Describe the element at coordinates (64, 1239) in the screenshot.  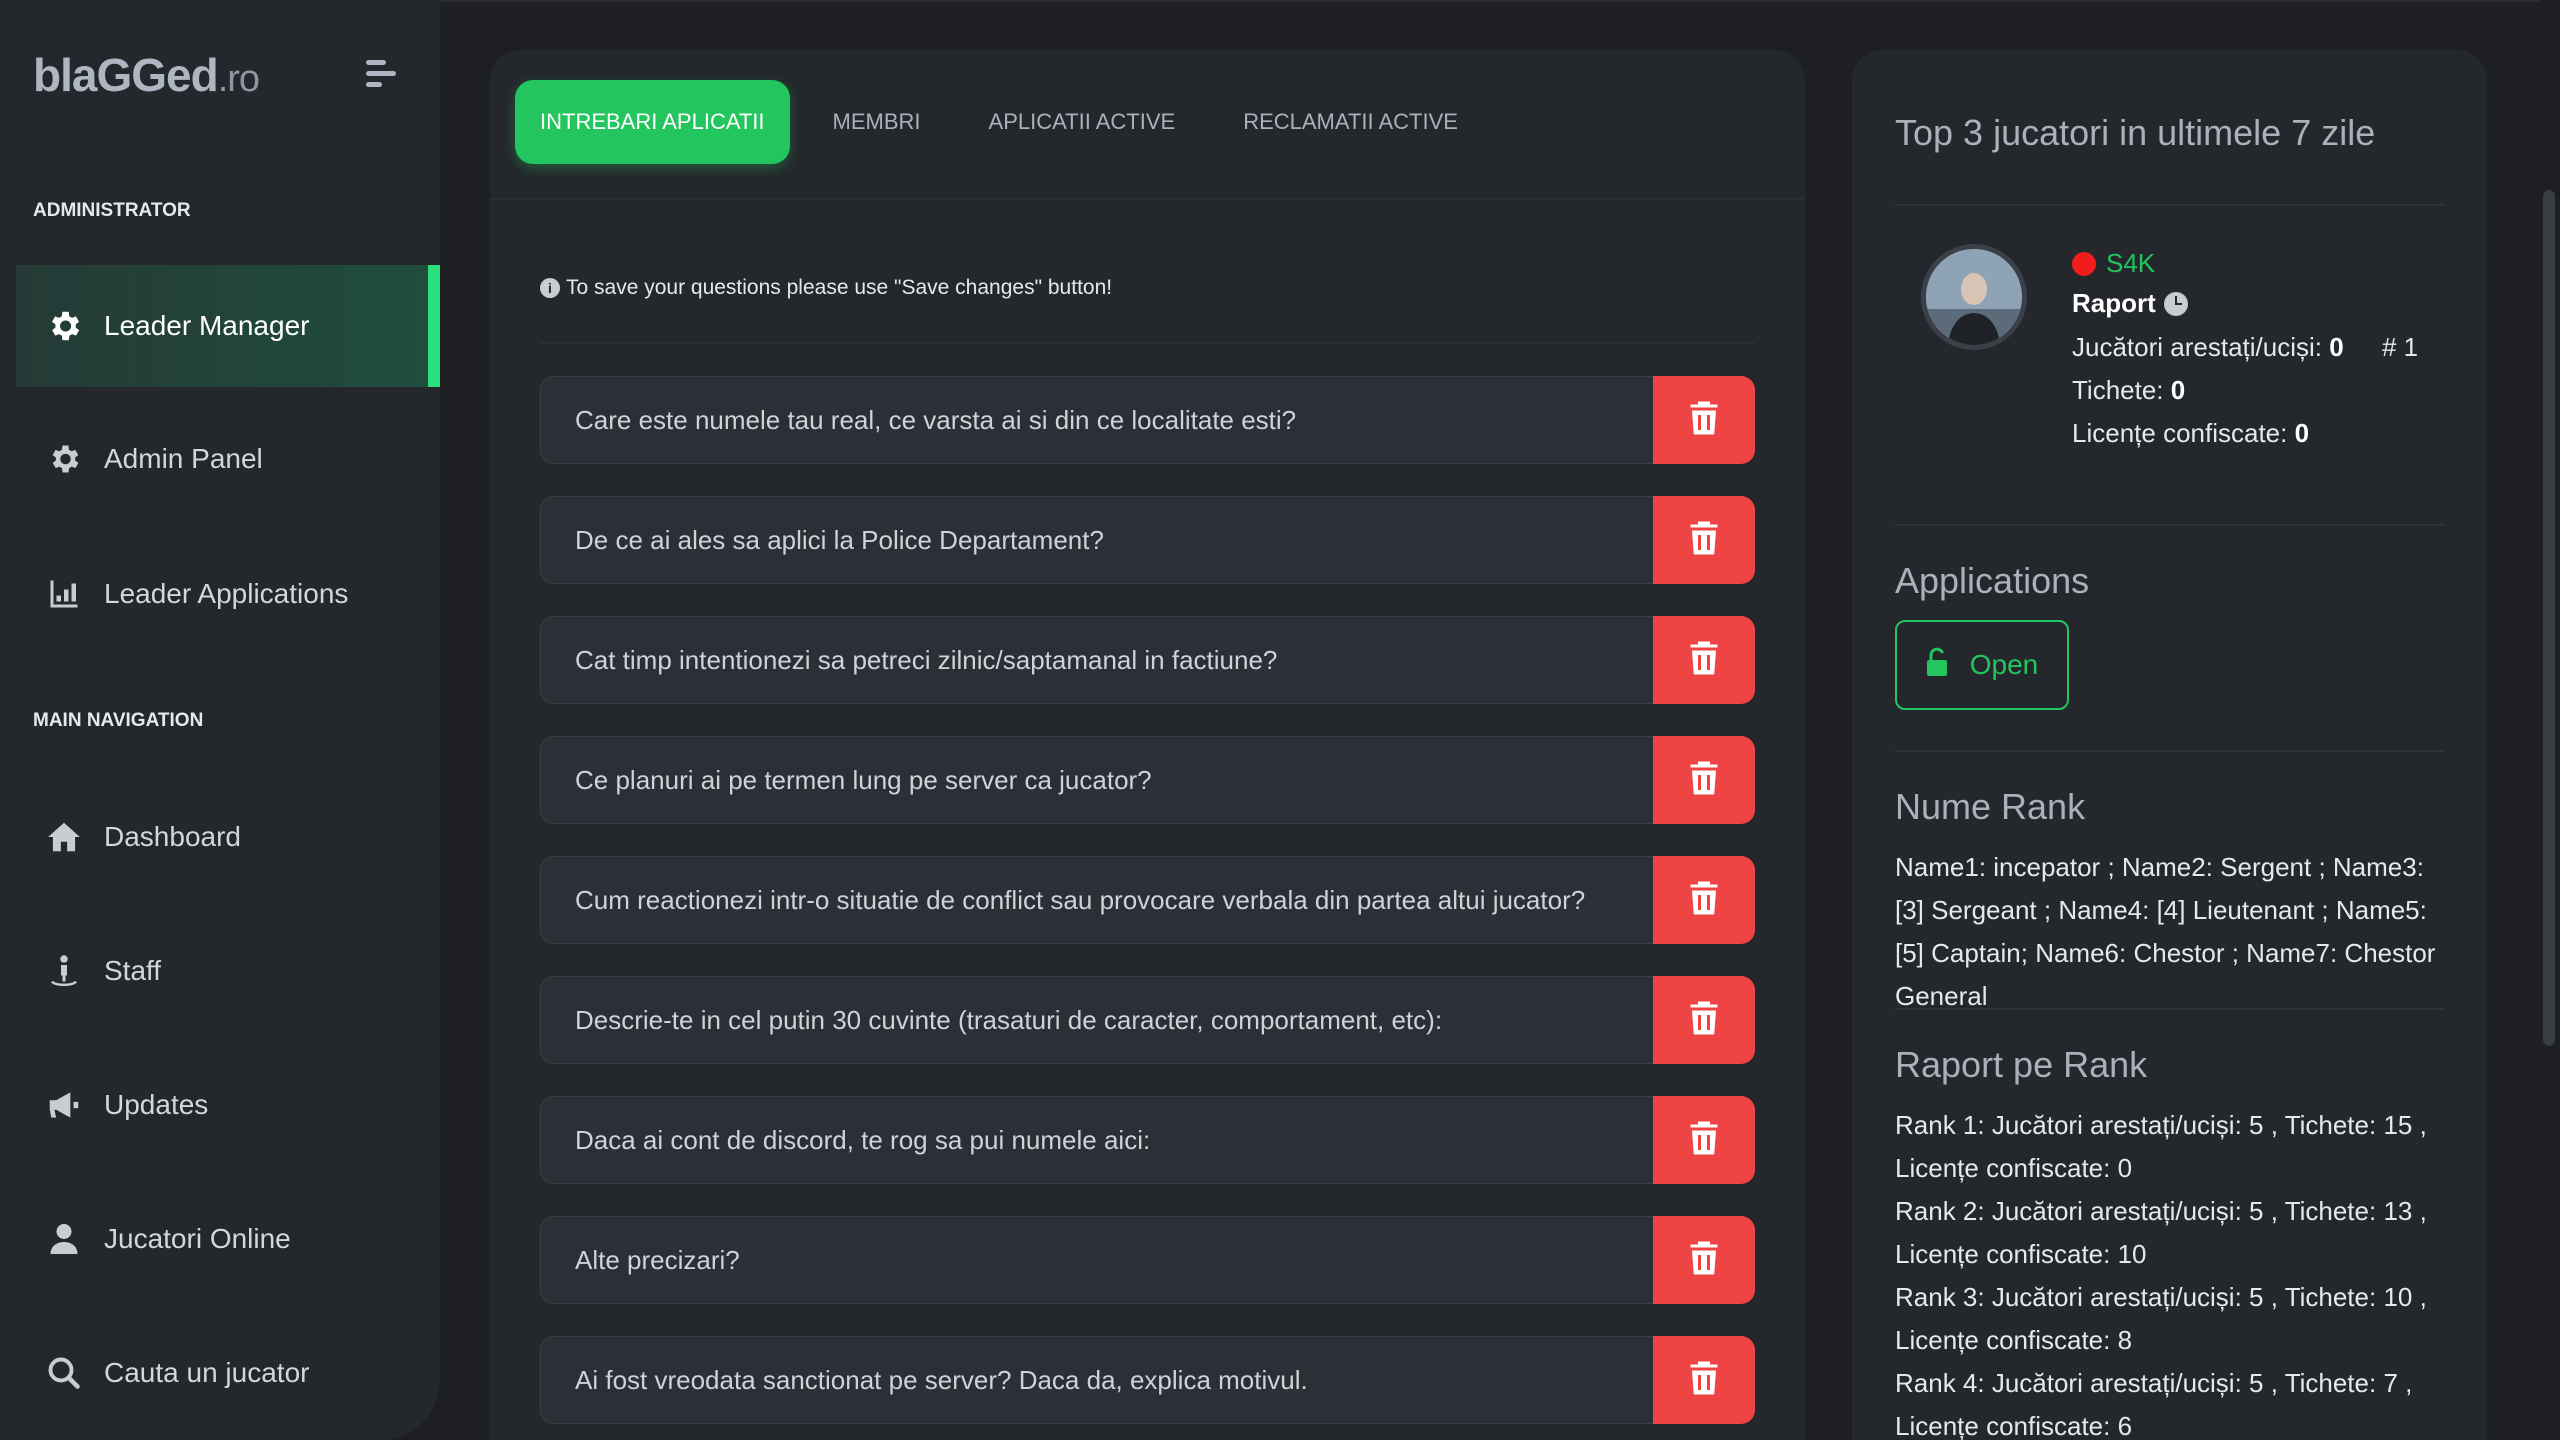
I see `user-icon` at that location.